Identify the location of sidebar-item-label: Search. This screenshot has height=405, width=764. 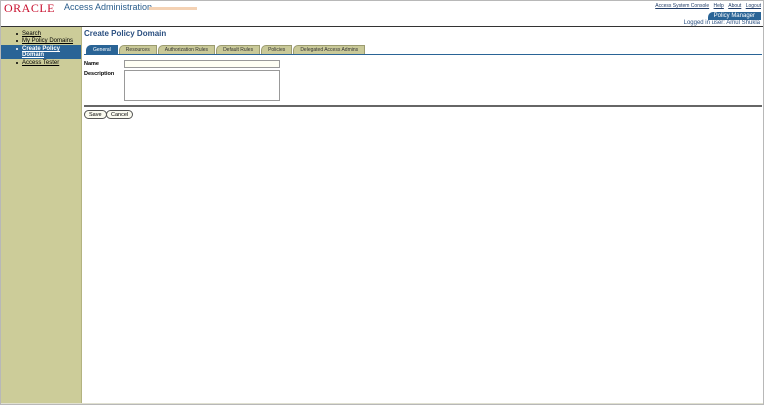
(31, 34).